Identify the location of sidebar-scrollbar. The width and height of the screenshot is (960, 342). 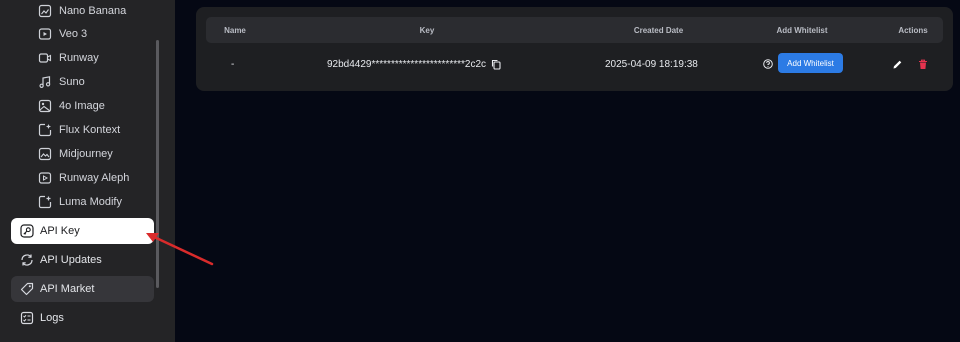
(157, 164).